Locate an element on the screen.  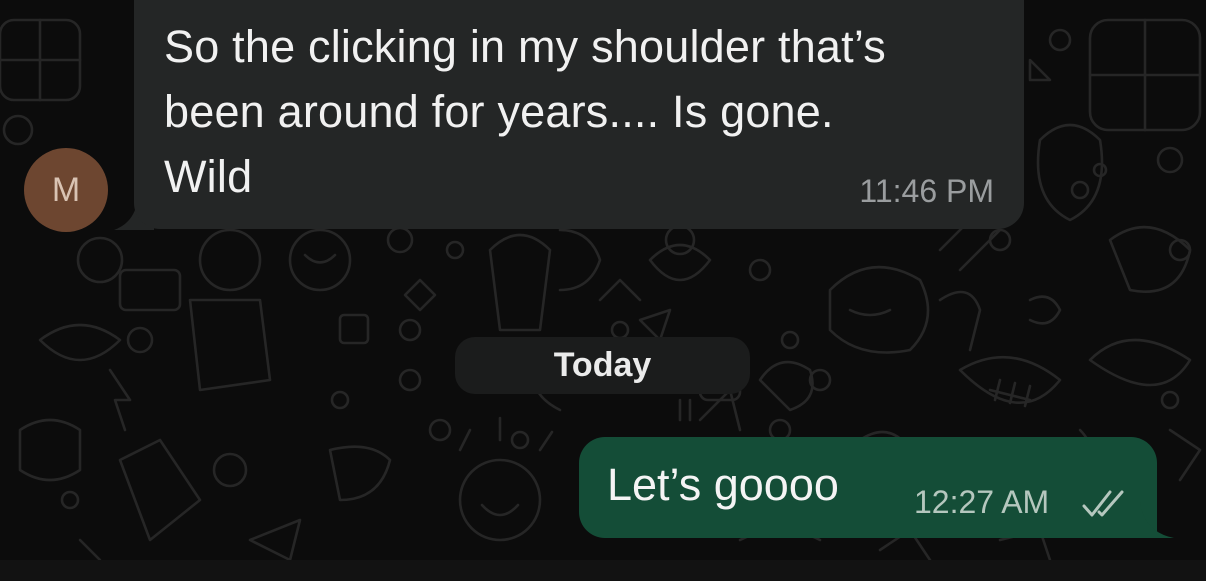
double-check-read-icon is located at coordinates (1103, 503).